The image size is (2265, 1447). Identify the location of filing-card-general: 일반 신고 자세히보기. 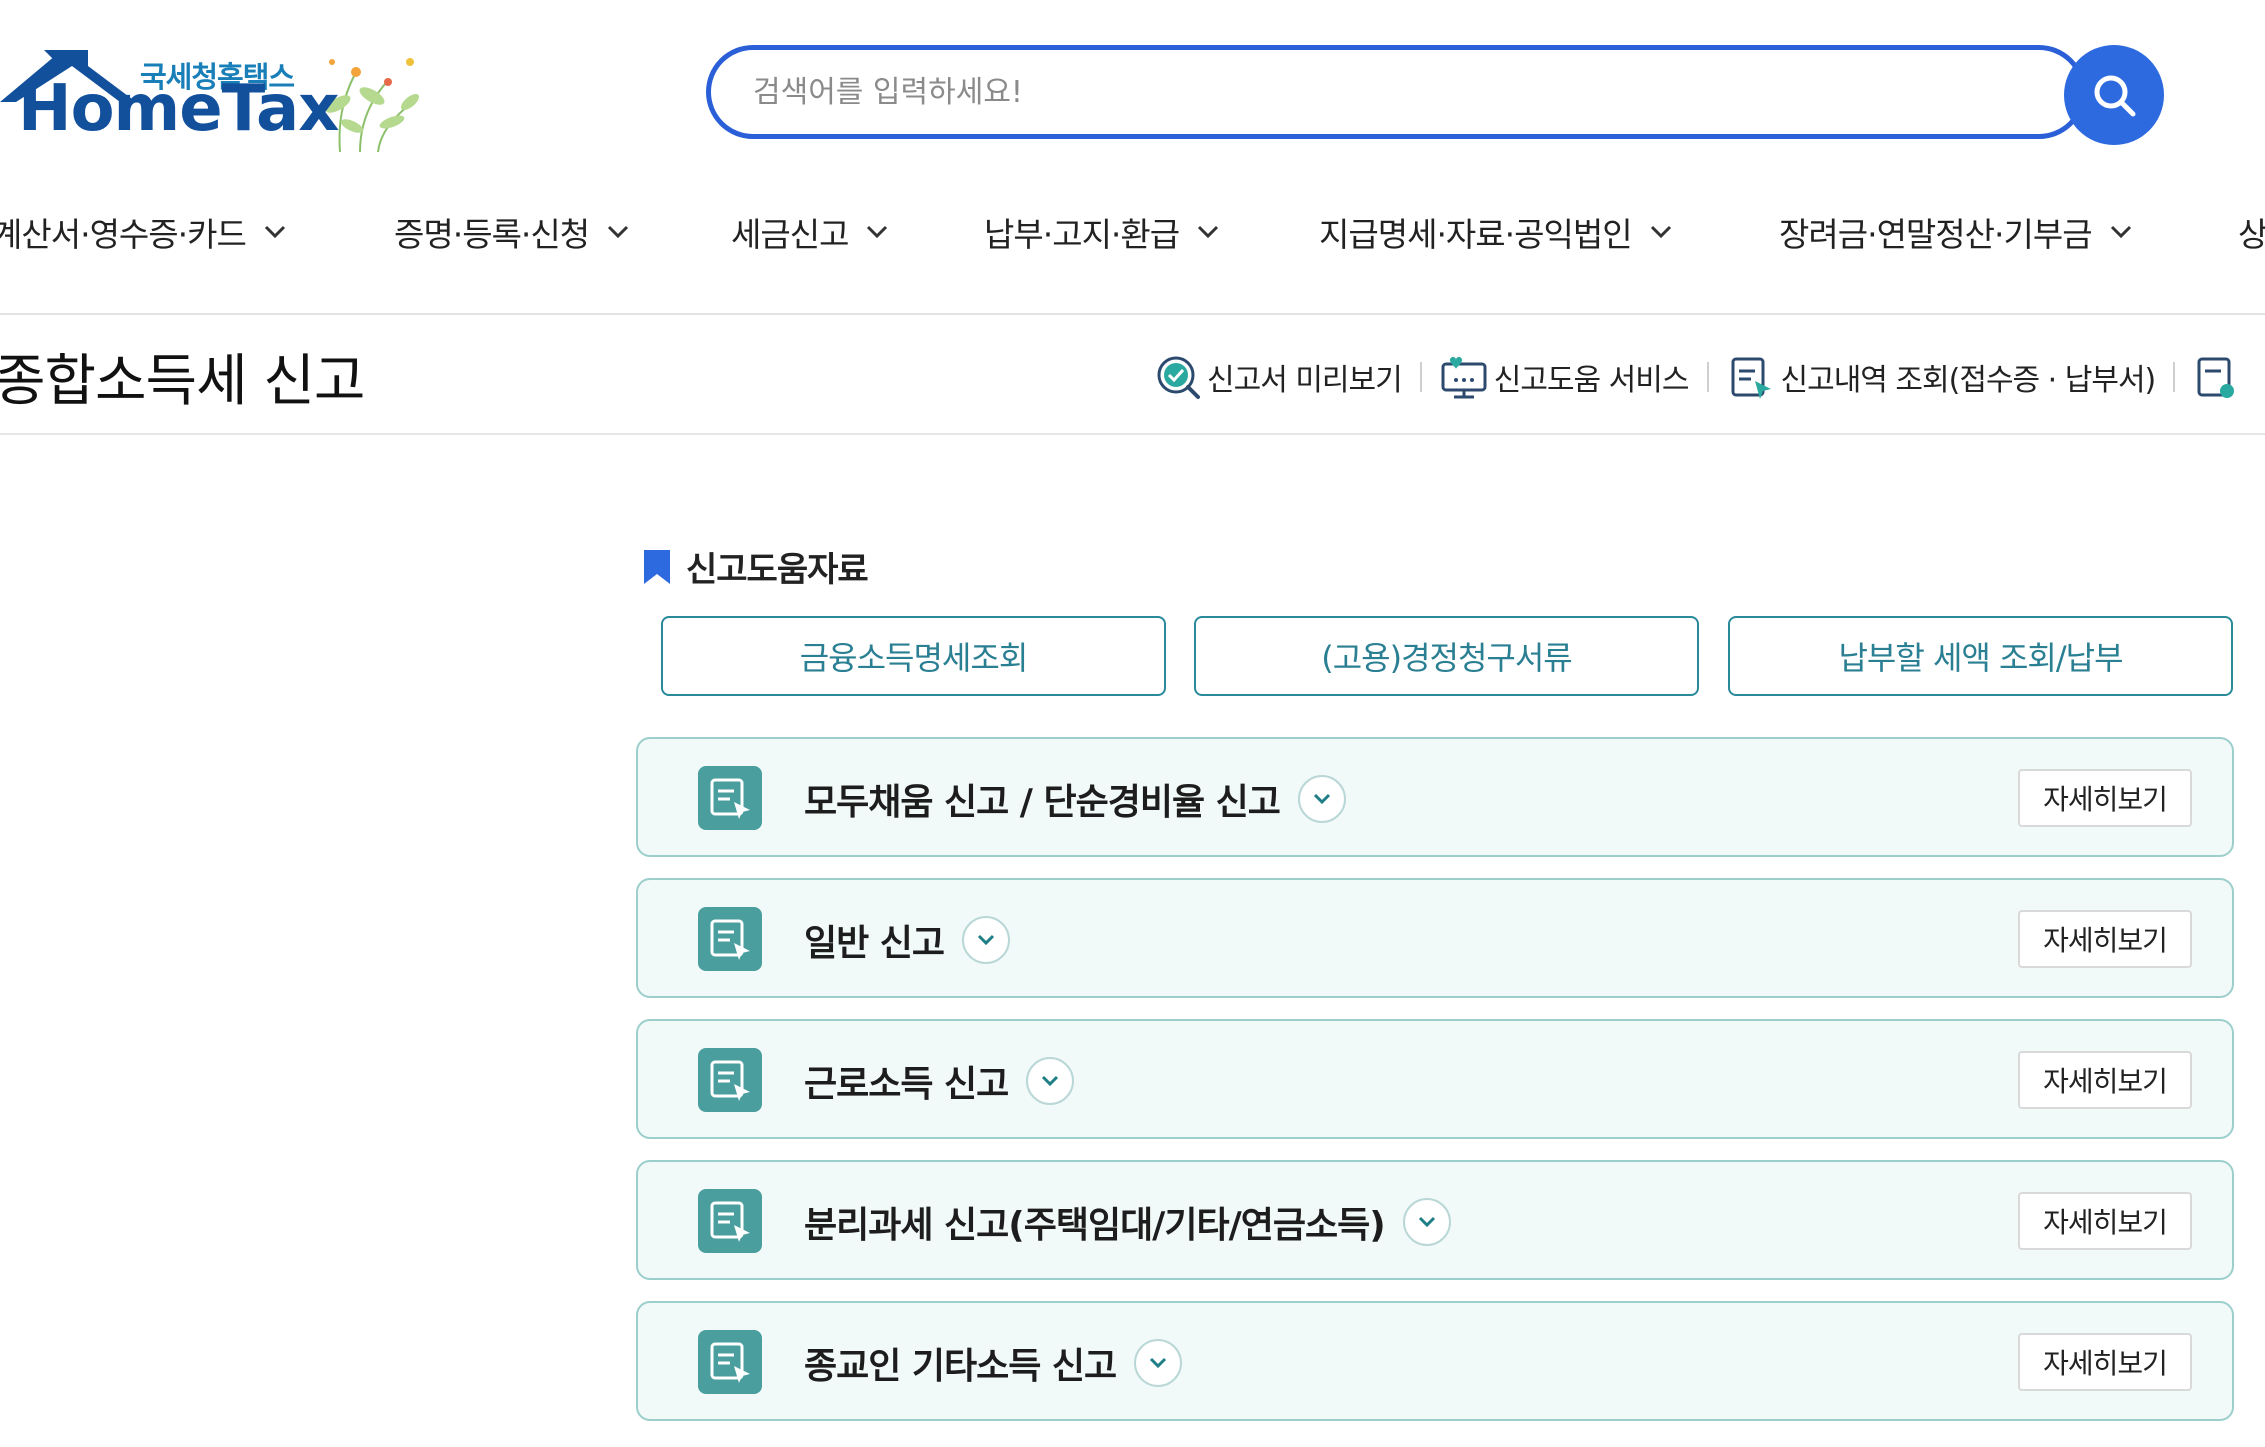
(1435, 938).